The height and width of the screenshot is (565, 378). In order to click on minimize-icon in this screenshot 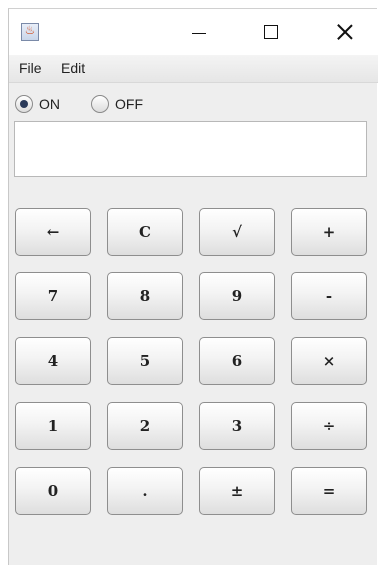, I will do `click(199, 33)`.